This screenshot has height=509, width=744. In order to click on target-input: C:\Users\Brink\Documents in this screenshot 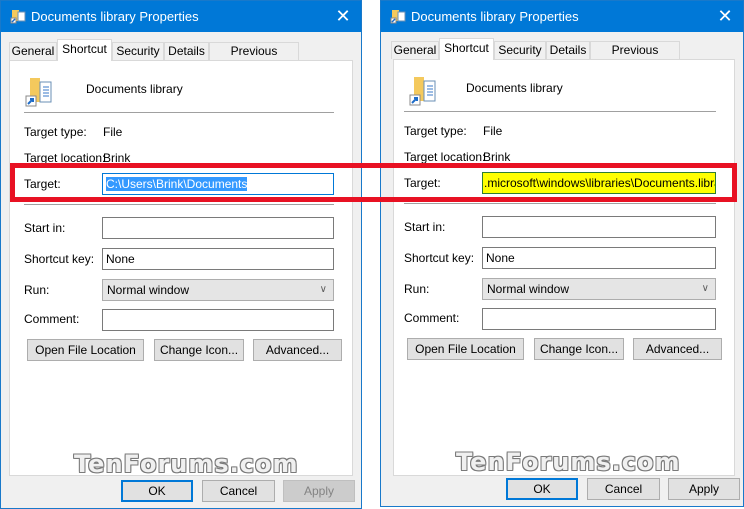, I will do `click(218, 184)`.